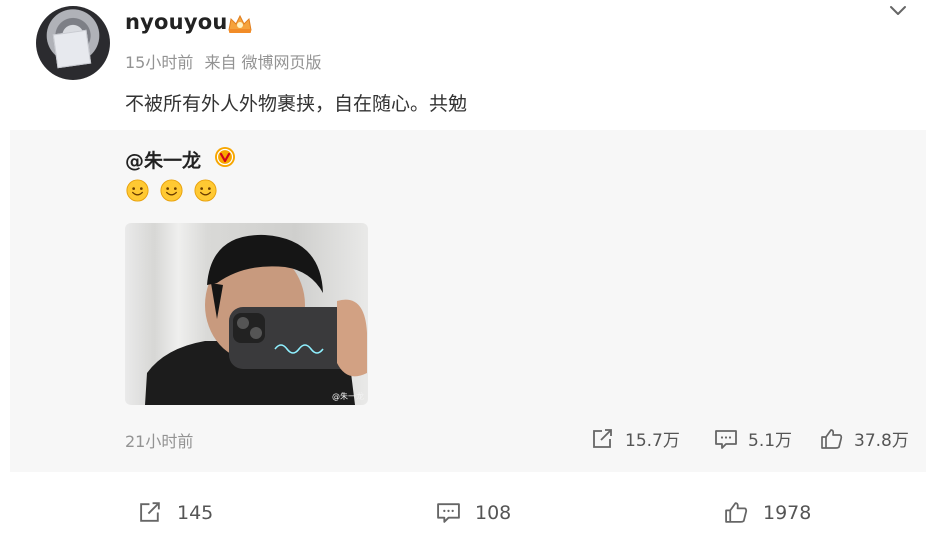  I want to click on post-text: 不被所有外人外物裹挟，自在随心。共勉, so click(296, 104).